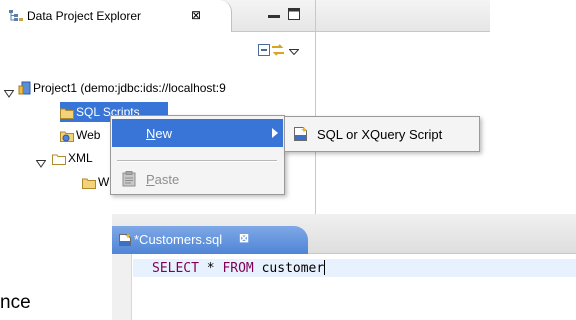  I want to click on folder-open-icon, so click(59, 161).